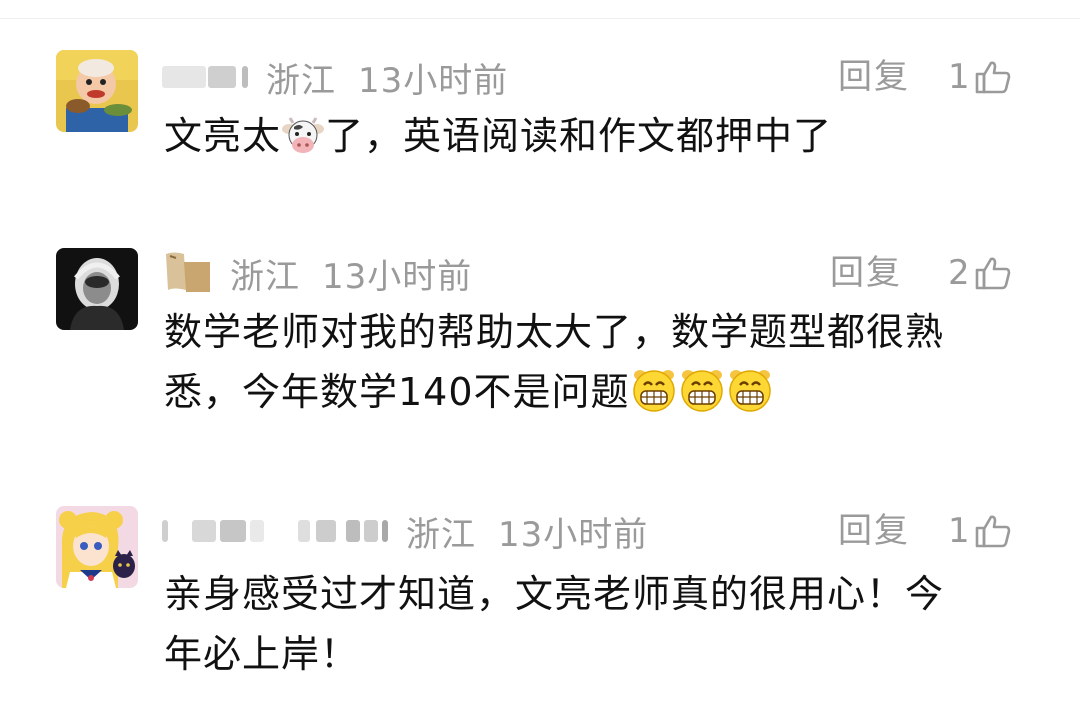  I want to click on comment-line: 数学老师对我的帮助太大了，数学题型都很熟, so click(554, 332).